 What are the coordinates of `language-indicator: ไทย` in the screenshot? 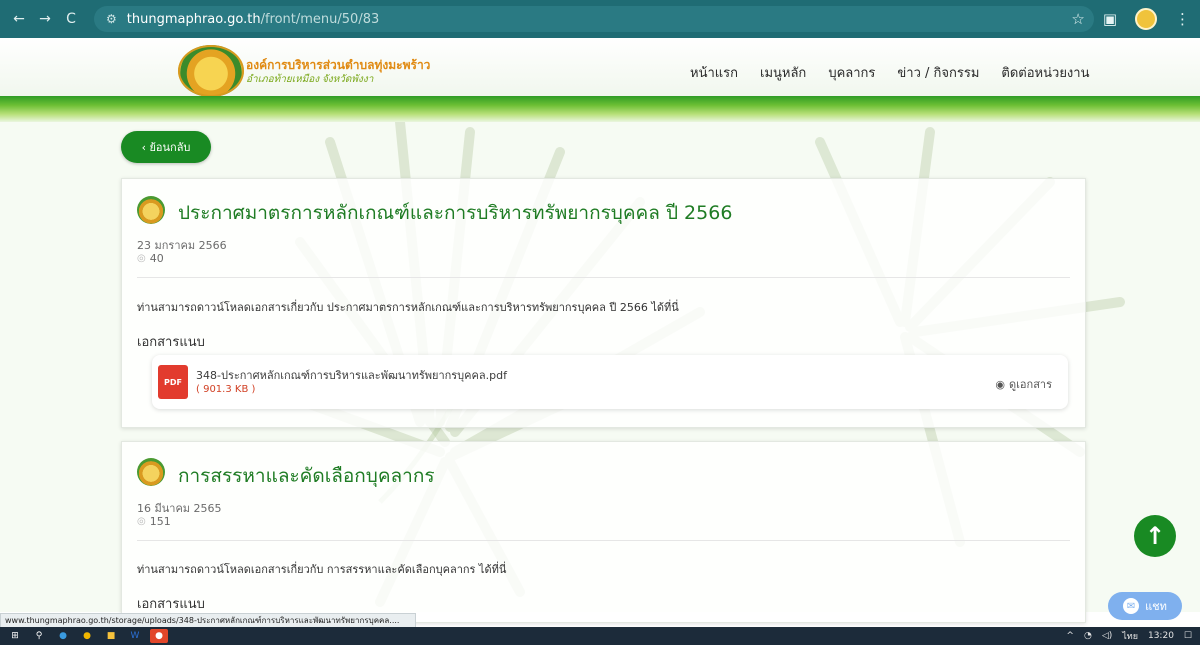 It's located at (1130, 636).